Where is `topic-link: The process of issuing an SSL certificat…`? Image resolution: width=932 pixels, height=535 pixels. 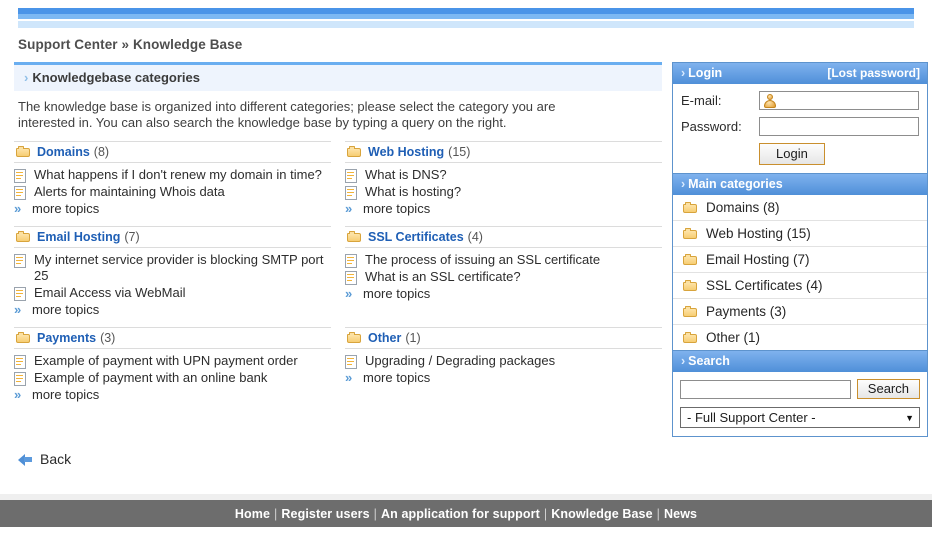
topic-link: The process of issuing an SSL certificat… is located at coordinates (503, 260).